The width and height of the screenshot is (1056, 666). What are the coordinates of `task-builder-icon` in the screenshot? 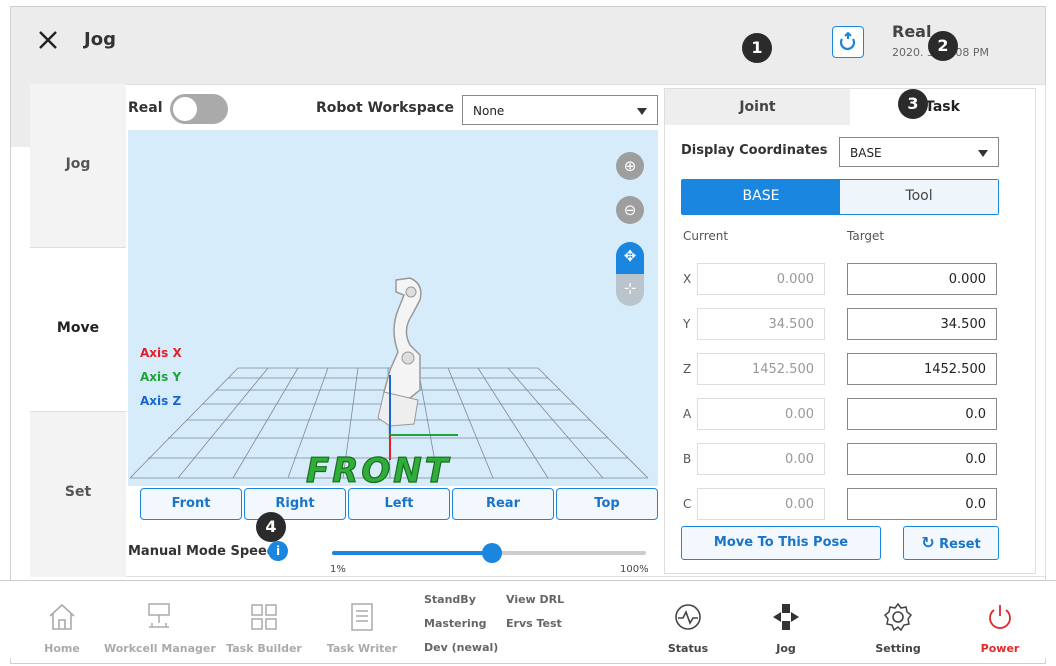 It's located at (264, 617).